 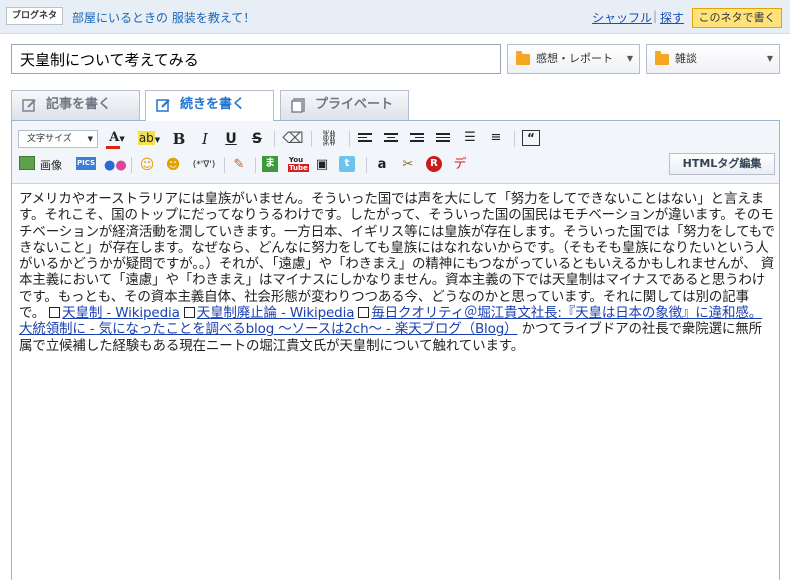 What do you see at coordinates (293, 138) in the screenshot?
I see `clear-format-icon: ⌫` at bounding box center [293, 138].